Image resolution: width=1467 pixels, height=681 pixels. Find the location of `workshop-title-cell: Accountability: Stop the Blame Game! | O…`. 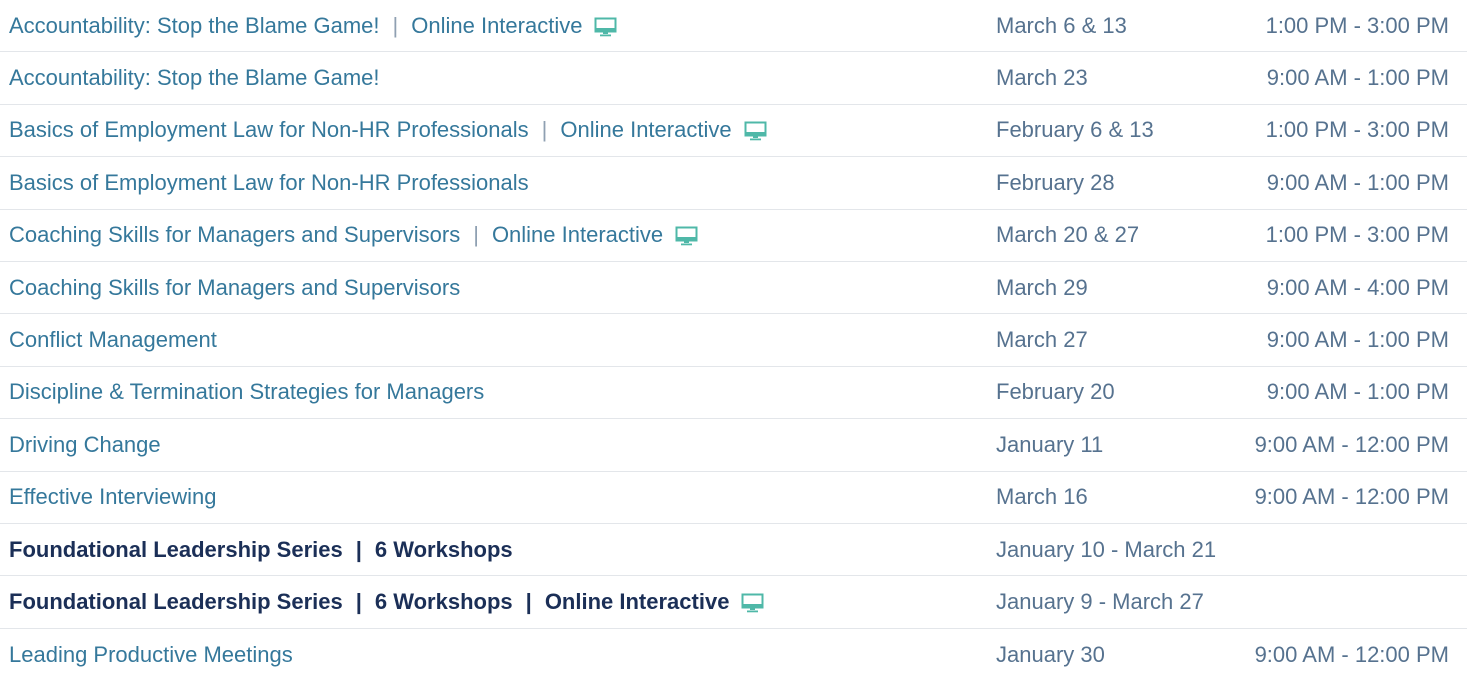

workshop-title-cell: Accountability: Stop the Blame Game! | O… is located at coordinates (313, 25).